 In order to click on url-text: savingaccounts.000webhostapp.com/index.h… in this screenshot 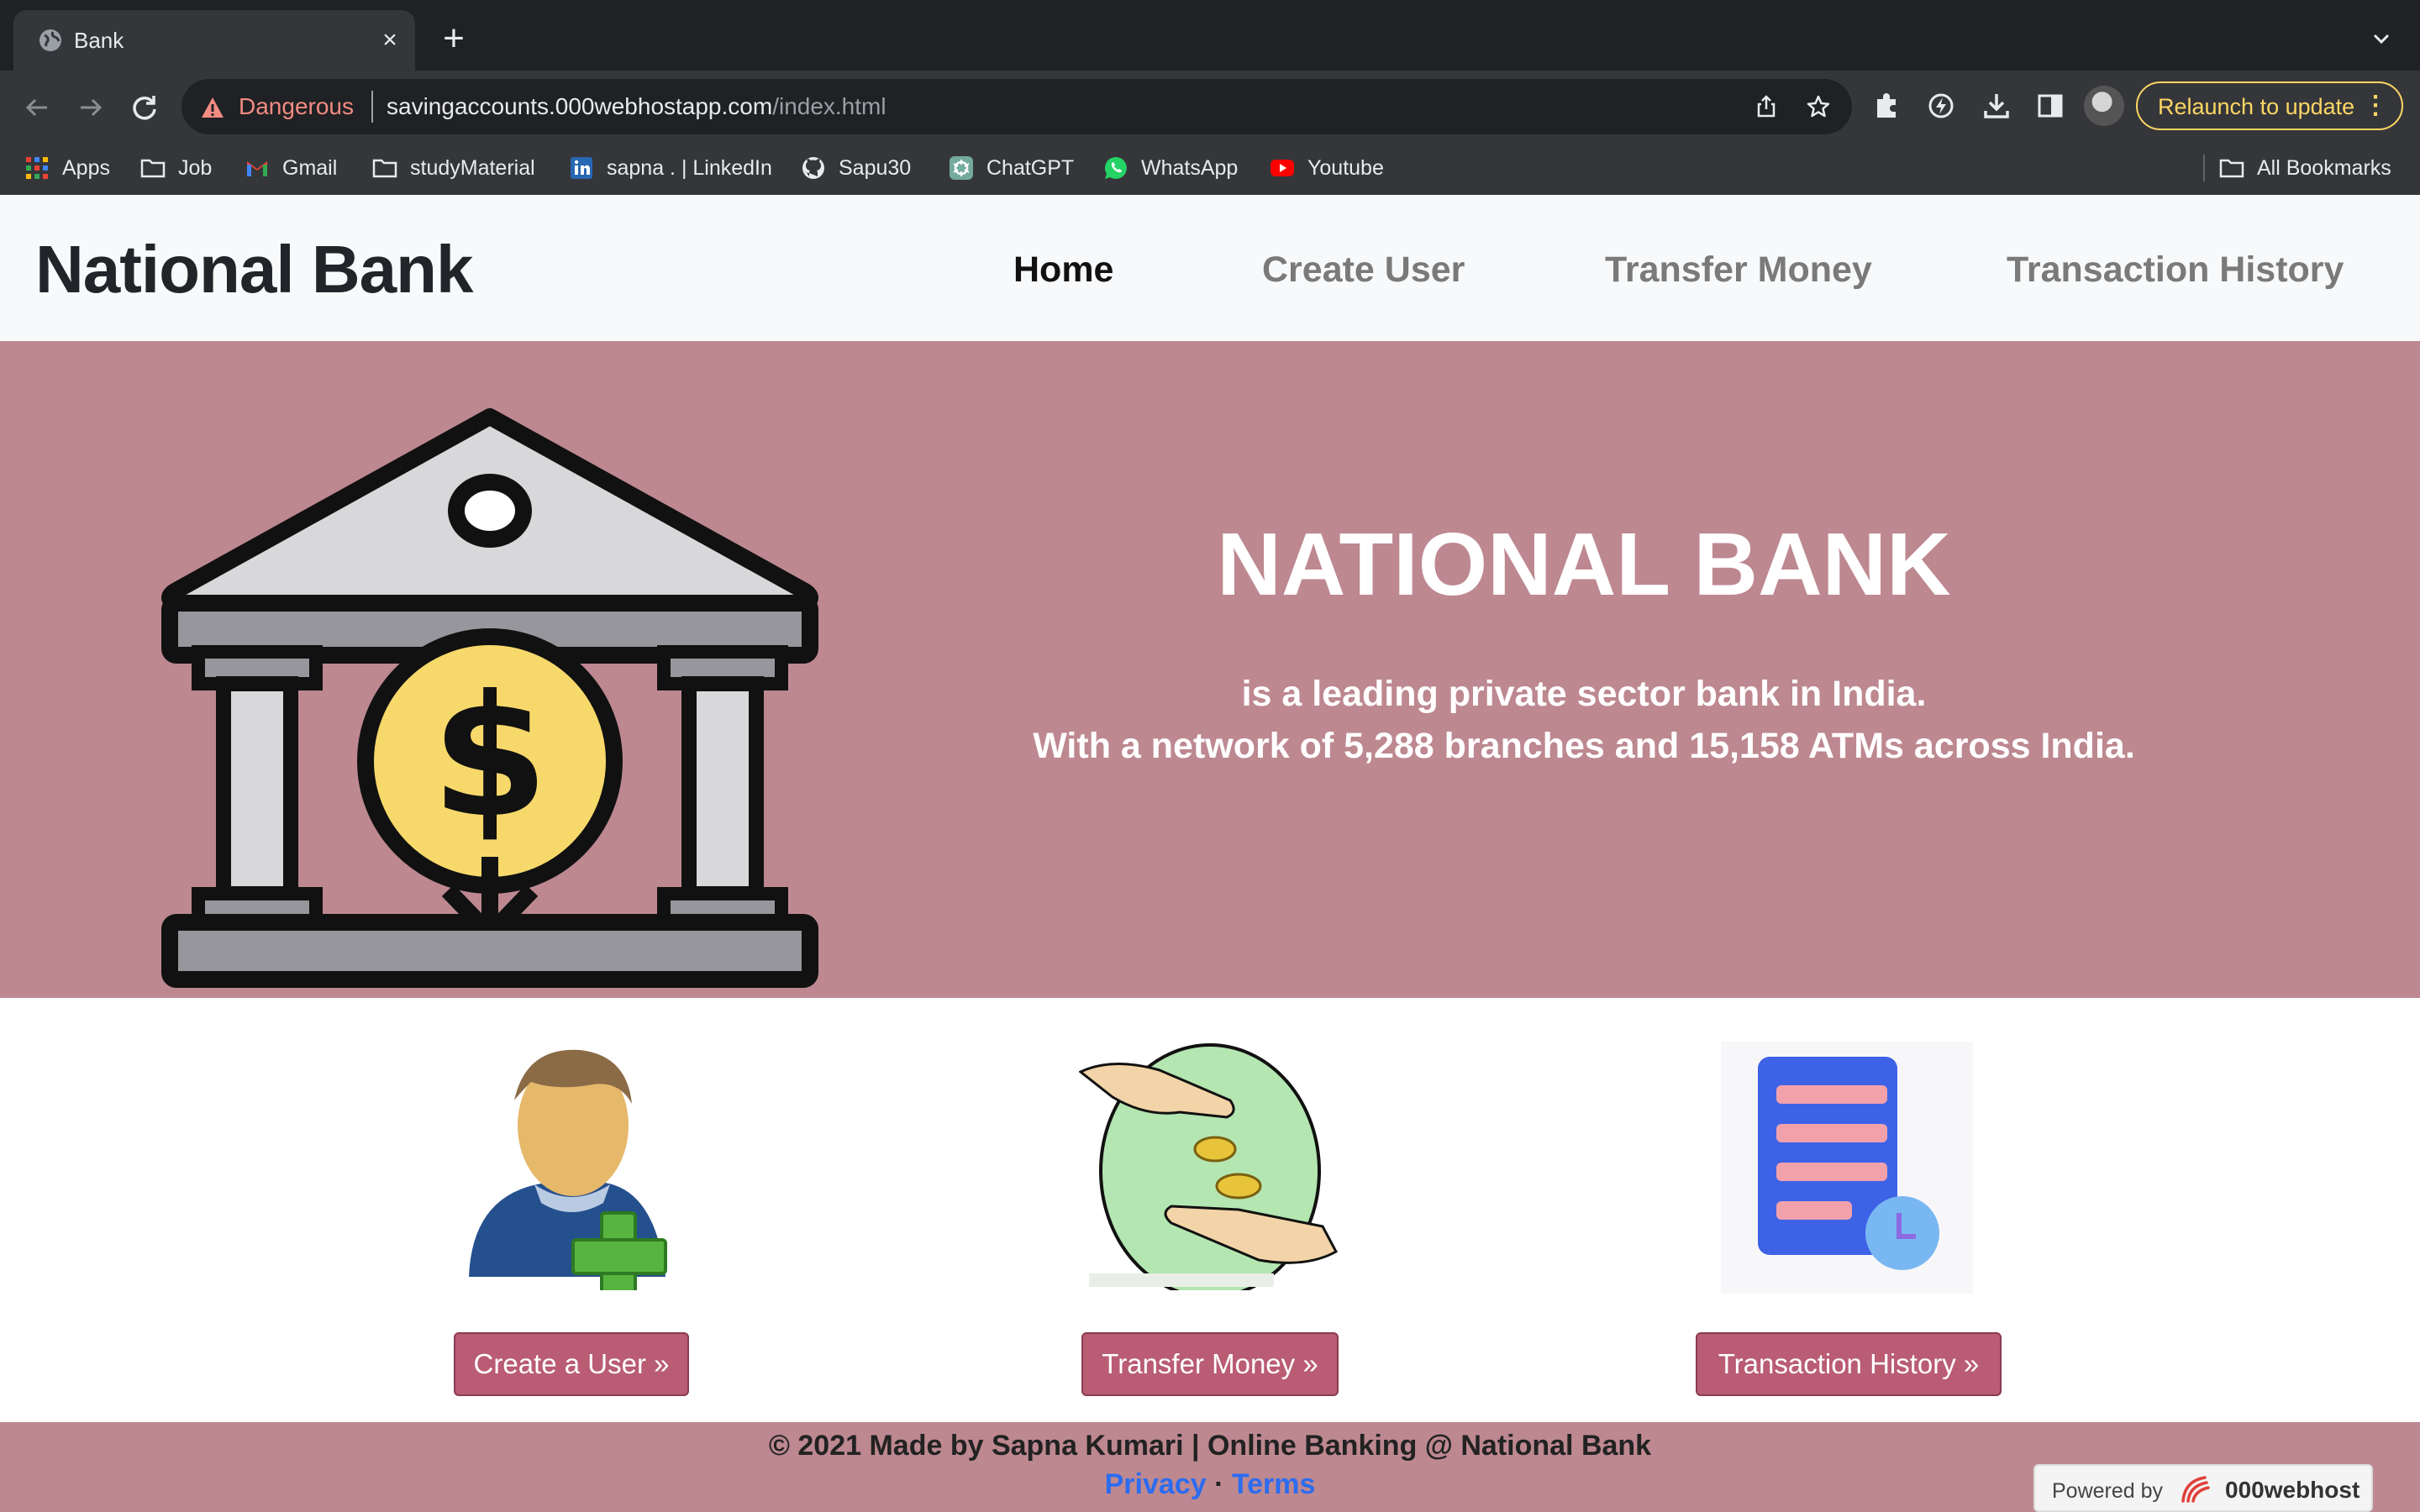, I will do `click(636, 106)`.